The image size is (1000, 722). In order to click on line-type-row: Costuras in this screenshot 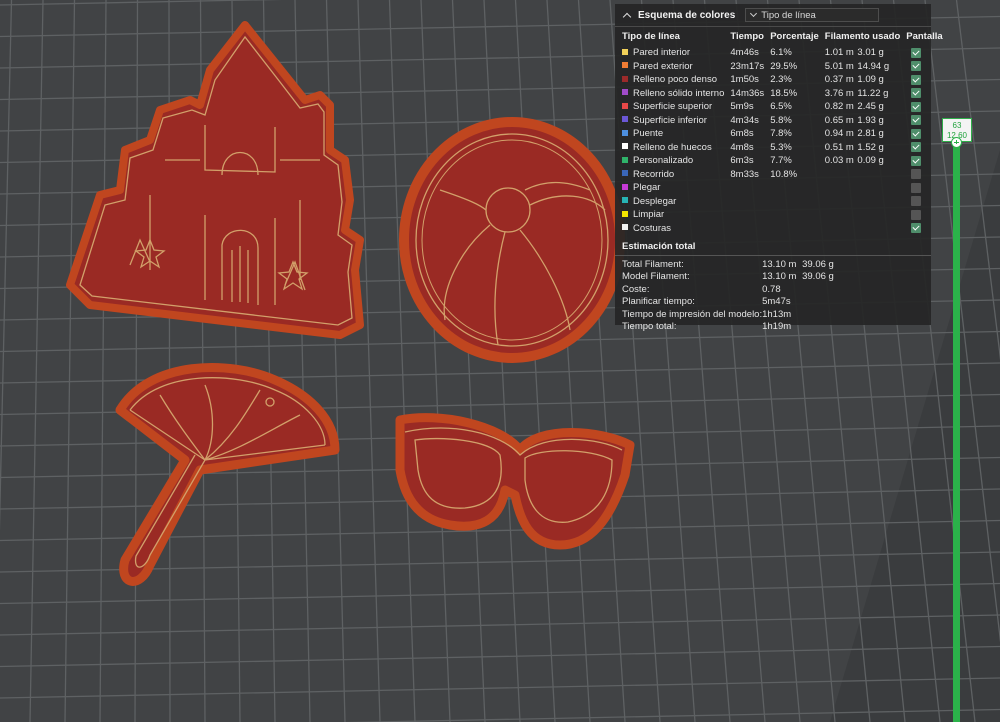, I will do `click(782, 229)`.